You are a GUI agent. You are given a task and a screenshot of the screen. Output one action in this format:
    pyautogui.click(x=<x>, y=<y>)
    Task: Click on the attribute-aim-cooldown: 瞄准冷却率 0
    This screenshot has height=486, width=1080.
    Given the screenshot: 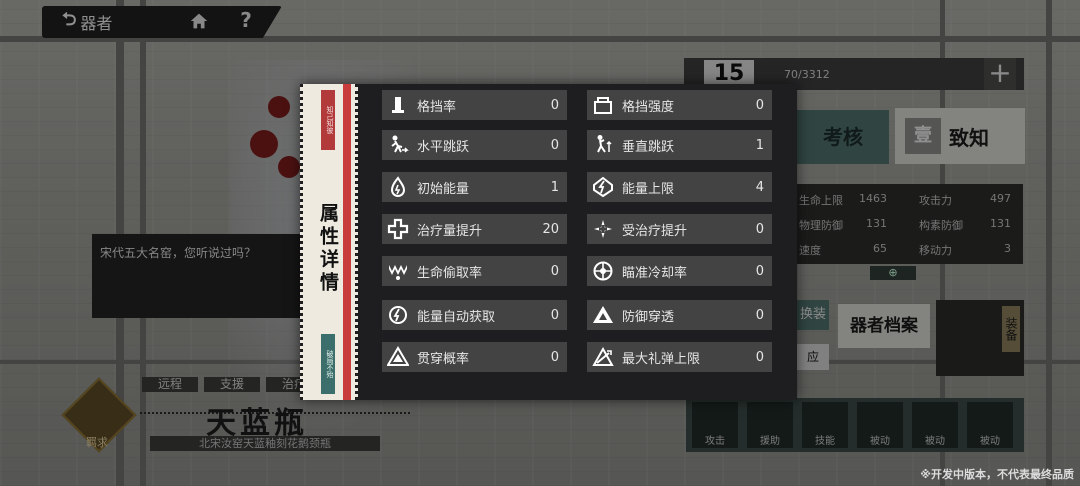 What is the action you would take?
    pyautogui.click(x=679, y=271)
    